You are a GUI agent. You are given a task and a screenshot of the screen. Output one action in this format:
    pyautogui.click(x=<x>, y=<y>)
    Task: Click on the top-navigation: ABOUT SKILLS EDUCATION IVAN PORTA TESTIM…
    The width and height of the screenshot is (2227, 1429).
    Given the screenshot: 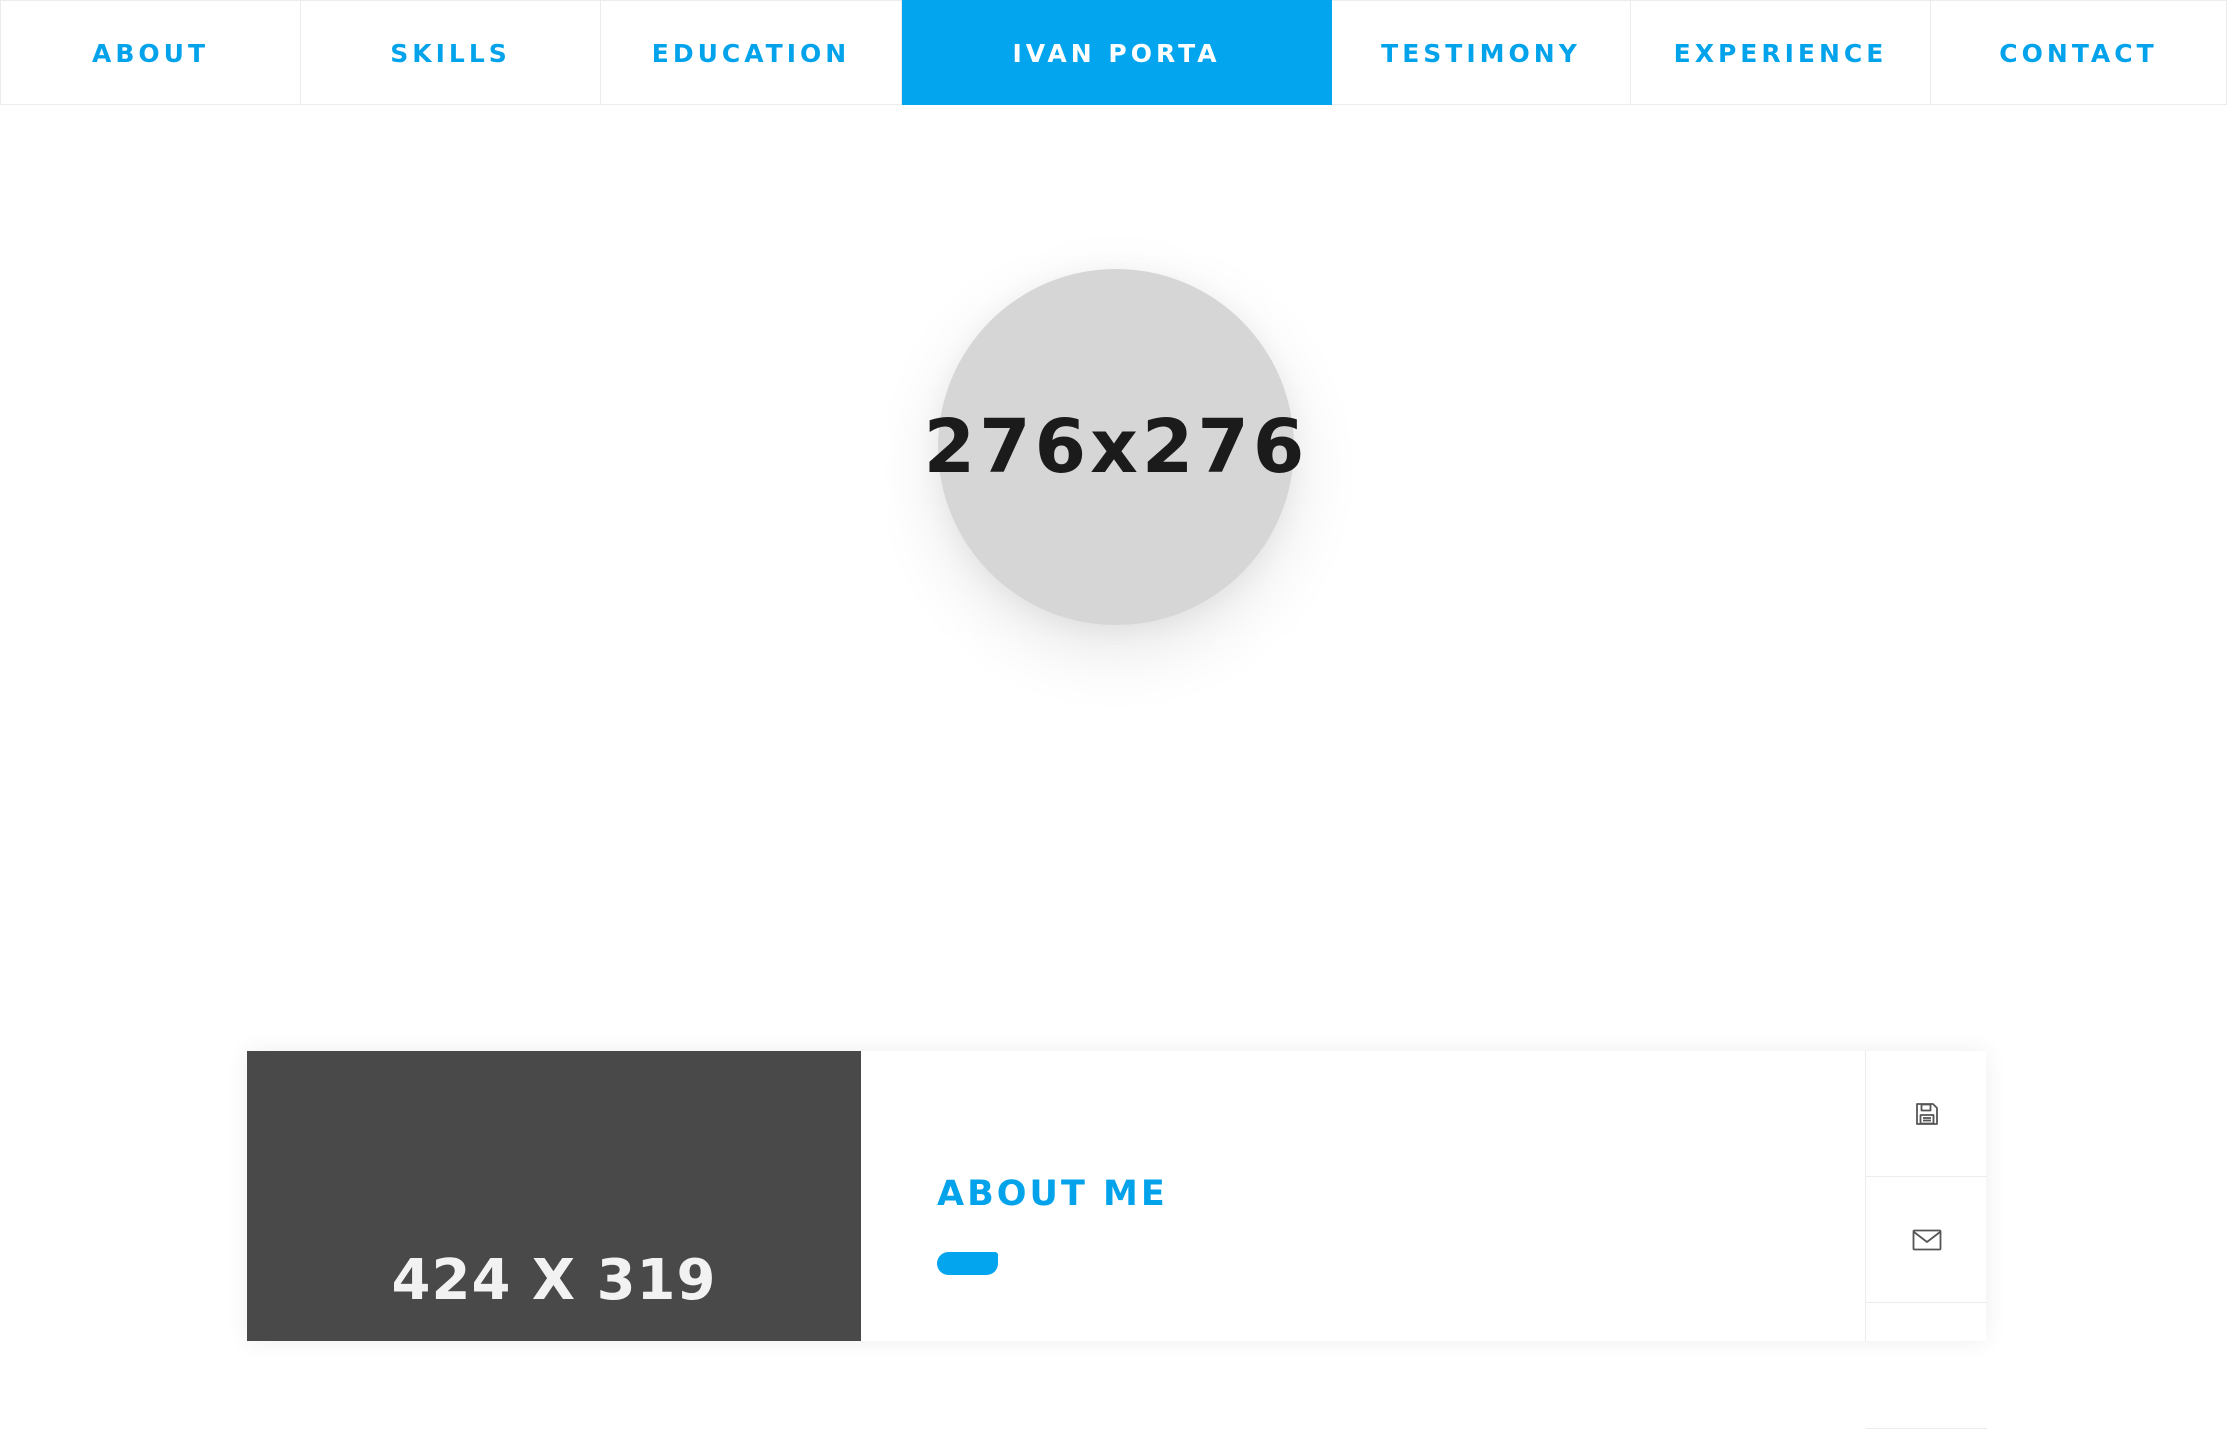 What is the action you would take?
    pyautogui.click(x=1113, y=52)
    